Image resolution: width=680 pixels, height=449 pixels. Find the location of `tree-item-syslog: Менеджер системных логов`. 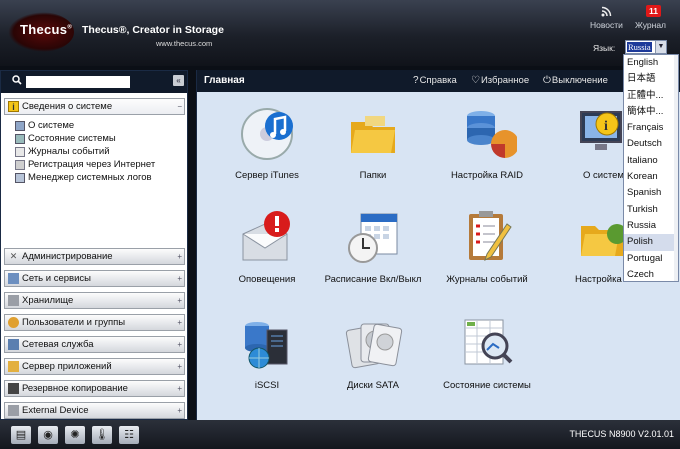

tree-item-syslog: Менеджер системных логов is located at coordinates (85, 177).